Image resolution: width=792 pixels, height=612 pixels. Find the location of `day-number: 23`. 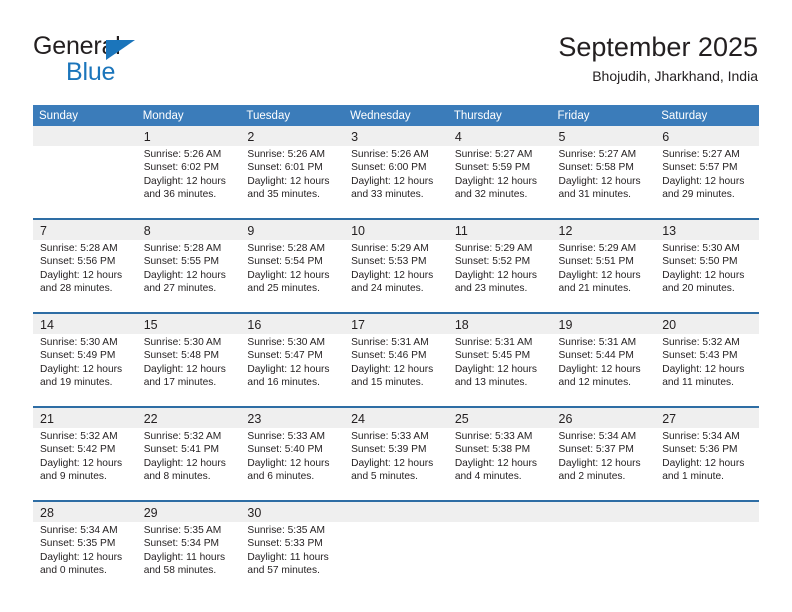

day-number: 23 is located at coordinates (292, 418).